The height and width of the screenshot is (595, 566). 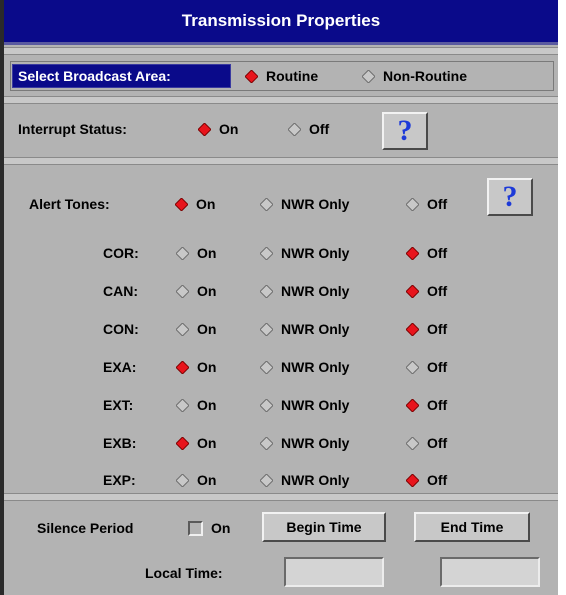 I want to click on event-code-label: COR:, so click(x=121, y=253).